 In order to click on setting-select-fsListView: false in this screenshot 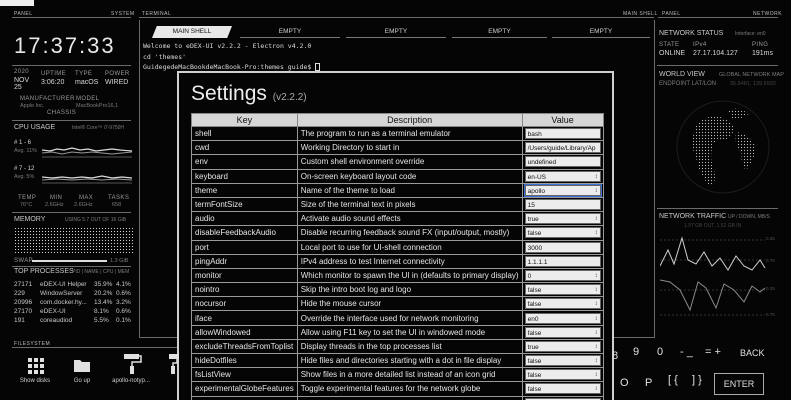, I will do `click(562, 375)`.